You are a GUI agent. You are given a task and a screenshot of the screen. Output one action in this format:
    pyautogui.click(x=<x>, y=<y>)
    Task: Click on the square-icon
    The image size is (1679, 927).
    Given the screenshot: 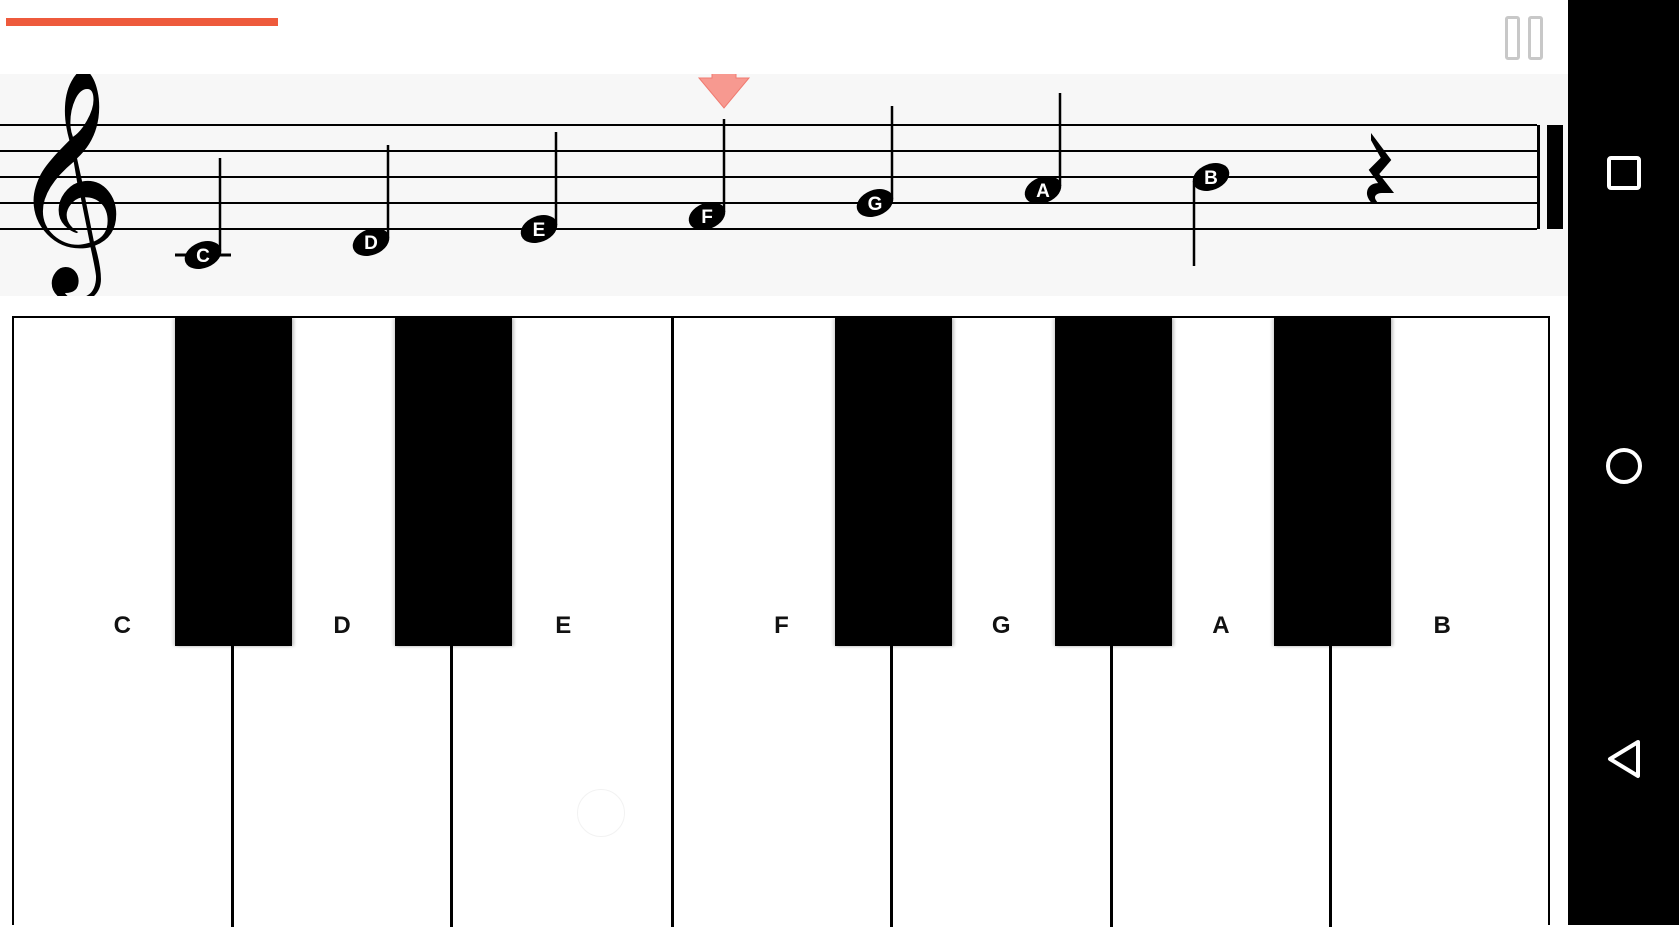 What is the action you would take?
    pyautogui.click(x=1623, y=173)
    